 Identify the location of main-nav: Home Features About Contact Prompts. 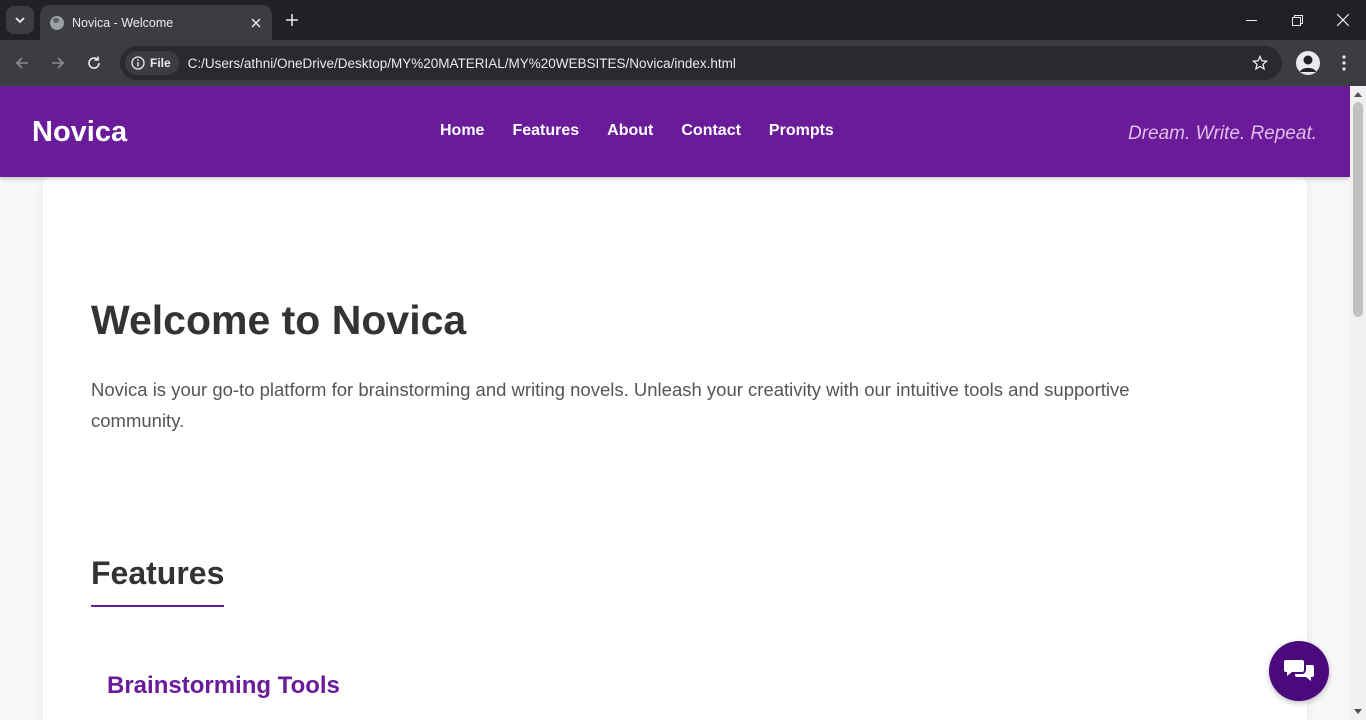
(637, 131).